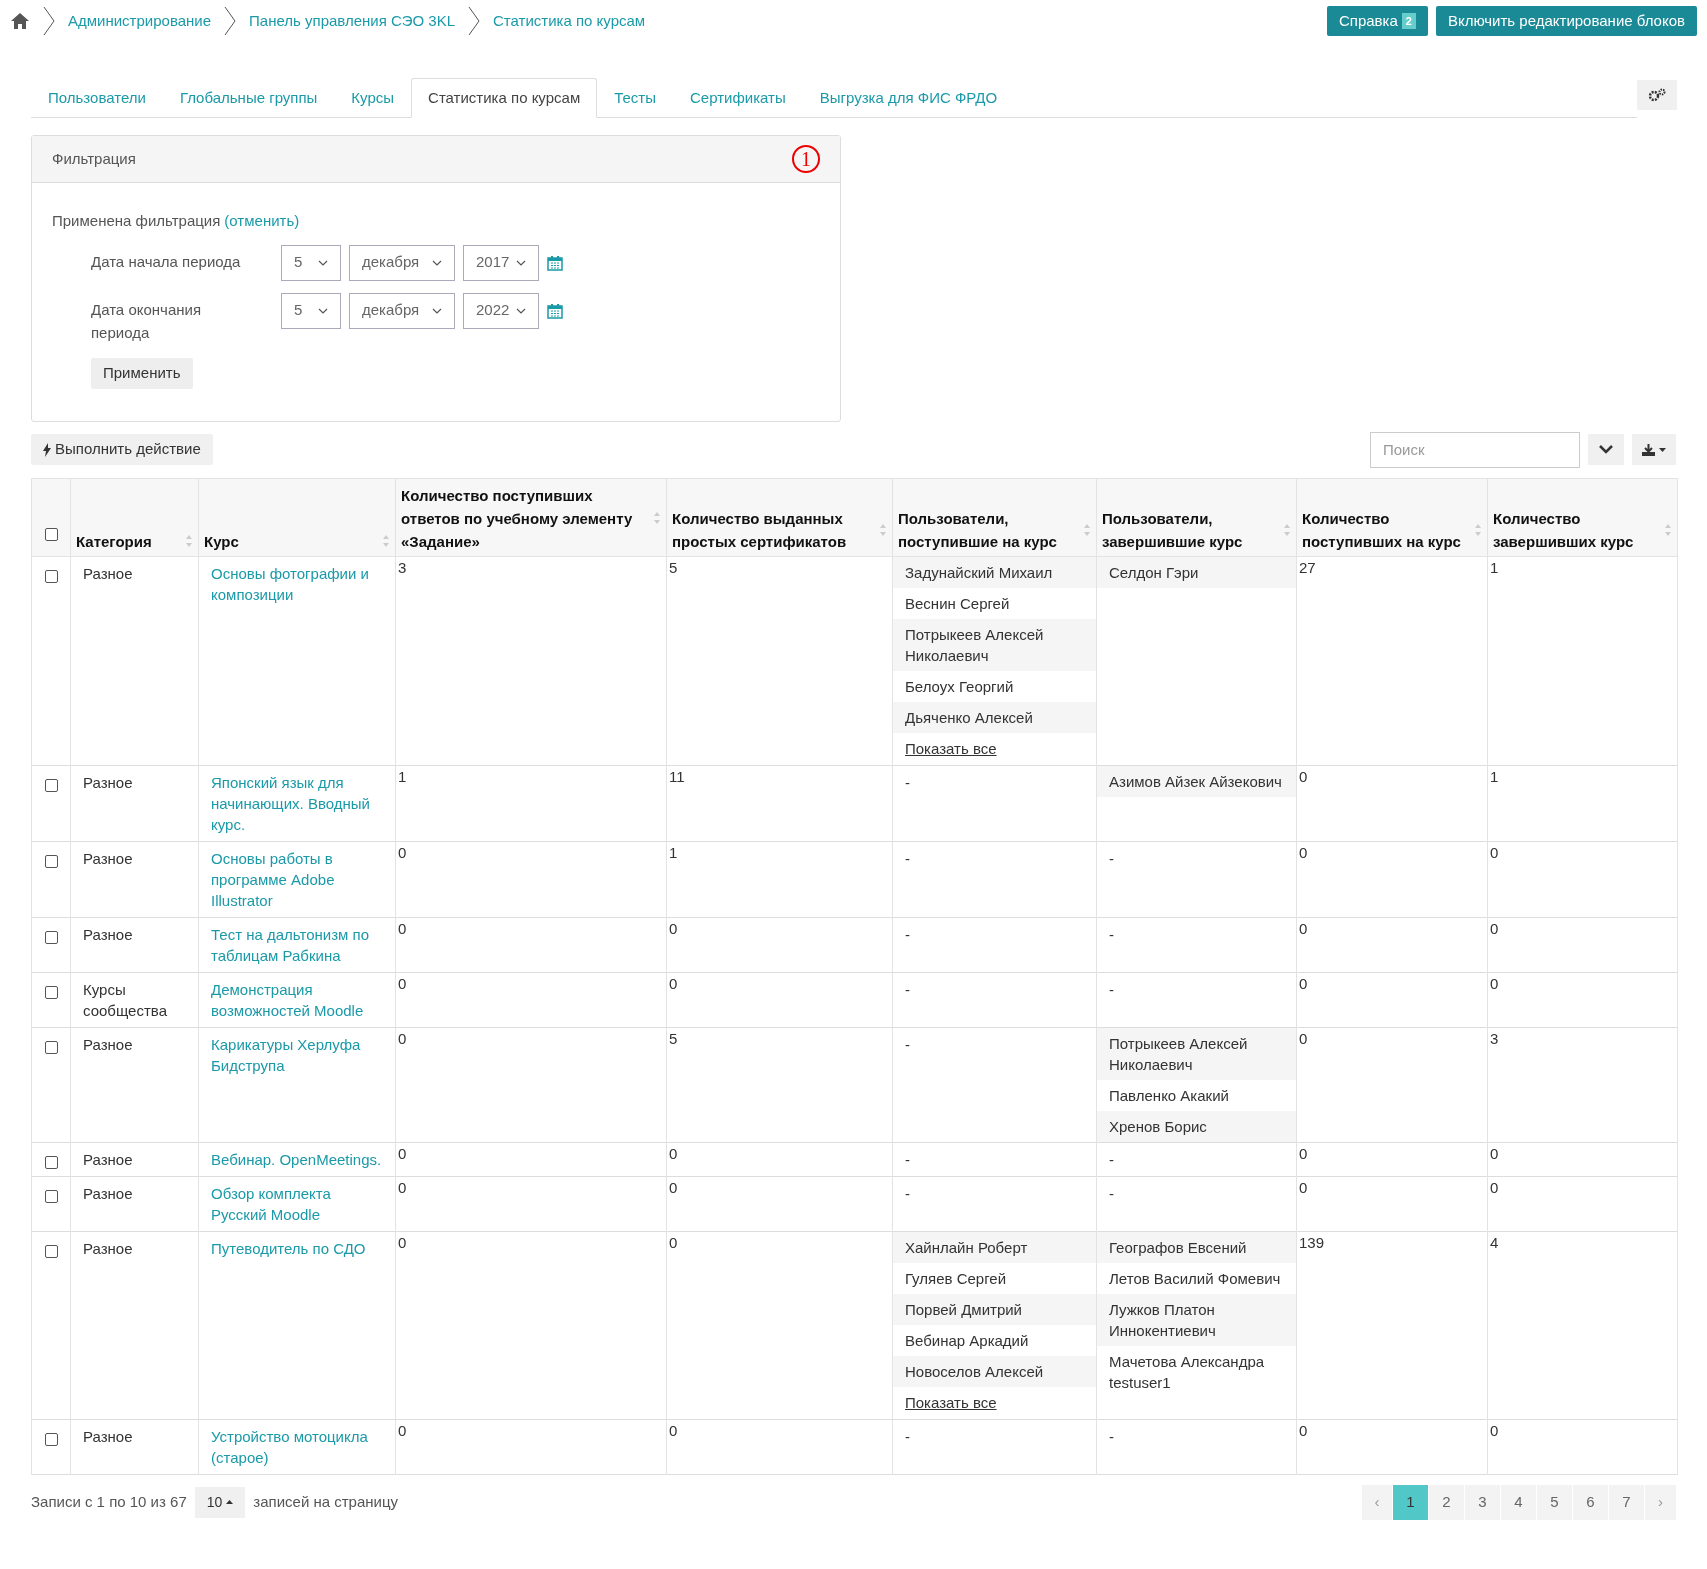 The width and height of the screenshot is (1707, 1569). What do you see at coordinates (1494, 776) in the screenshot?
I see `table-cell: 1` at bounding box center [1494, 776].